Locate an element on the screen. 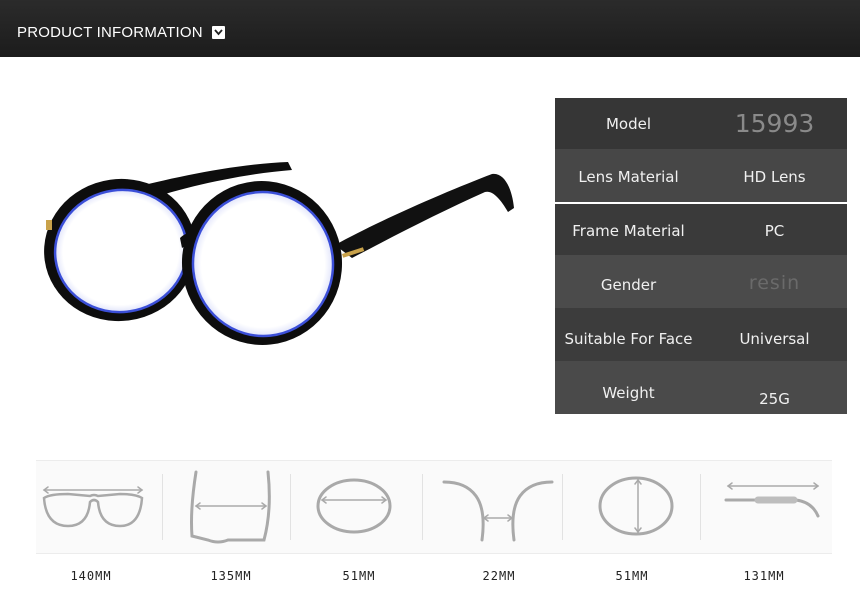 The width and height of the screenshot is (860, 591). spec-label: Lens Material is located at coordinates (628, 177).